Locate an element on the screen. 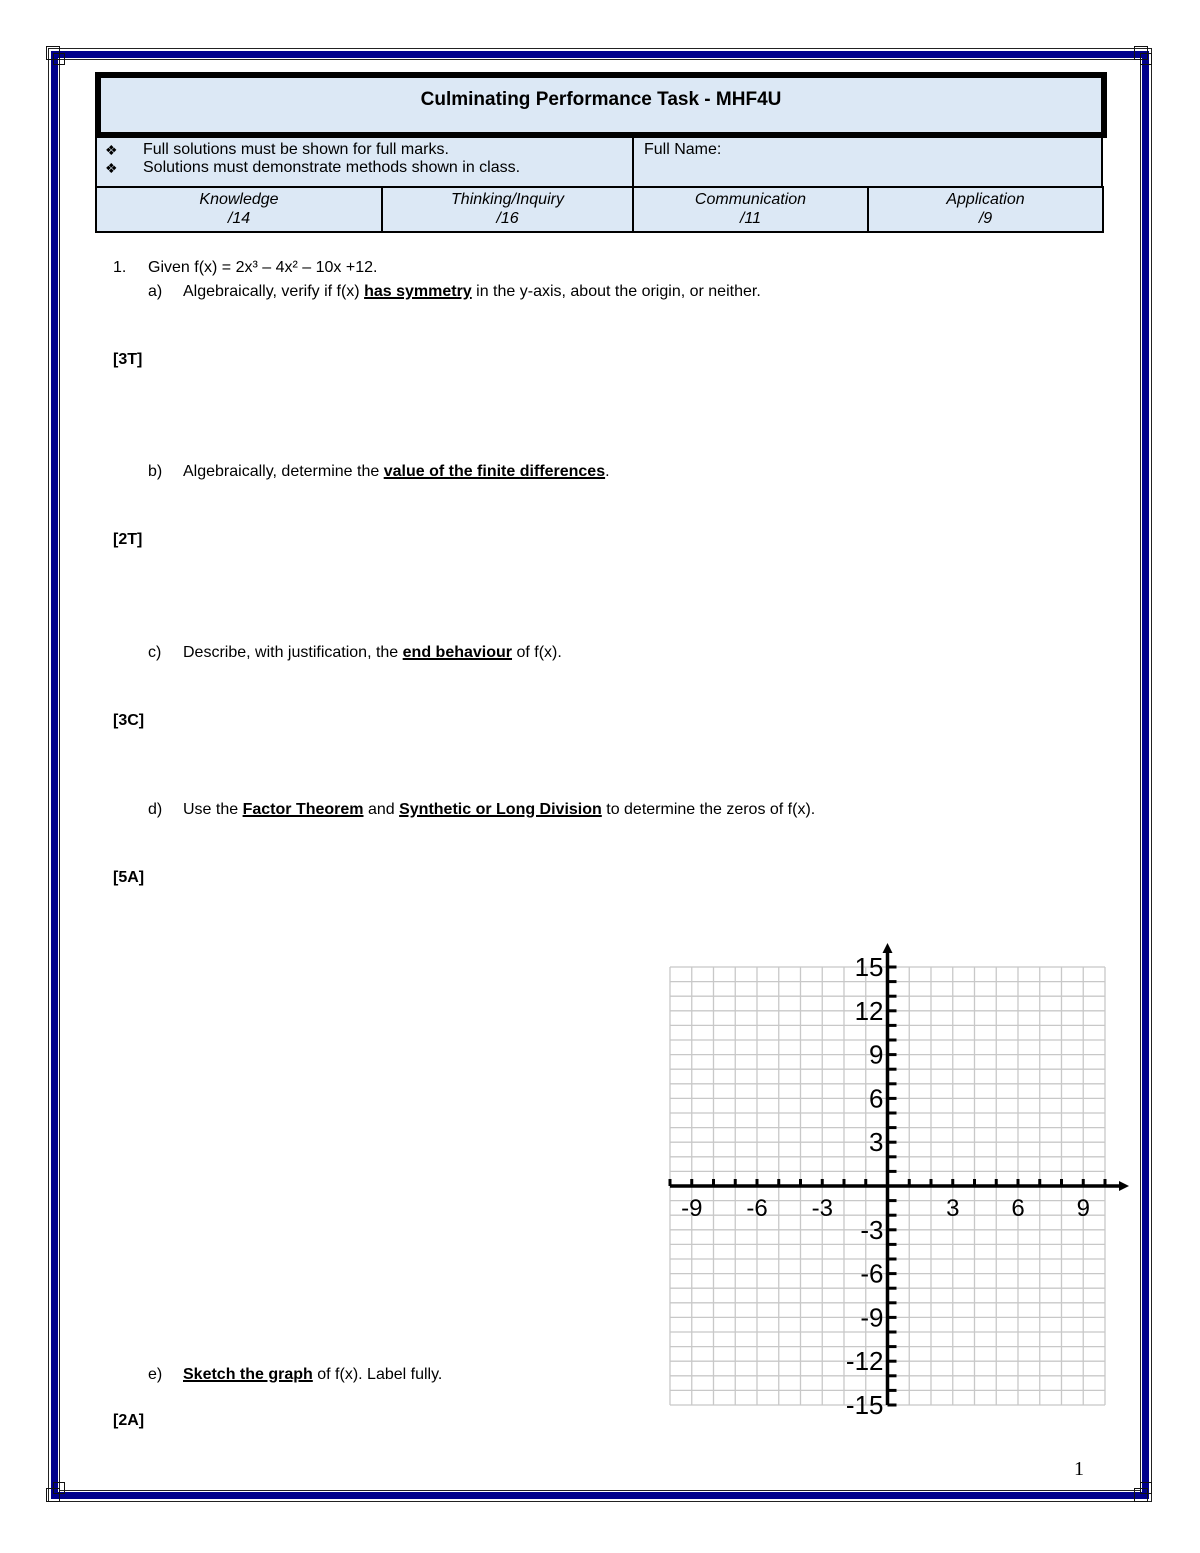  y-tick-label: 9 is located at coordinates (876, 1055).